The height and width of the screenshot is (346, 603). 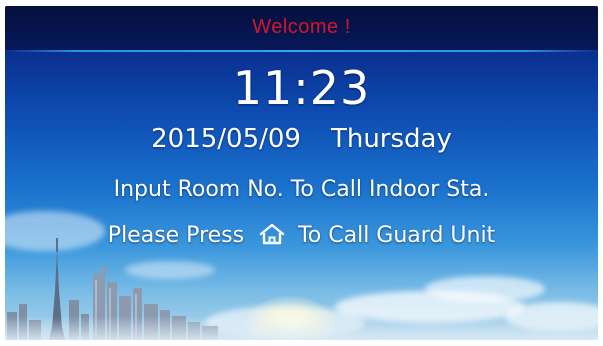 I want to click on header-divider, so click(x=301, y=51).